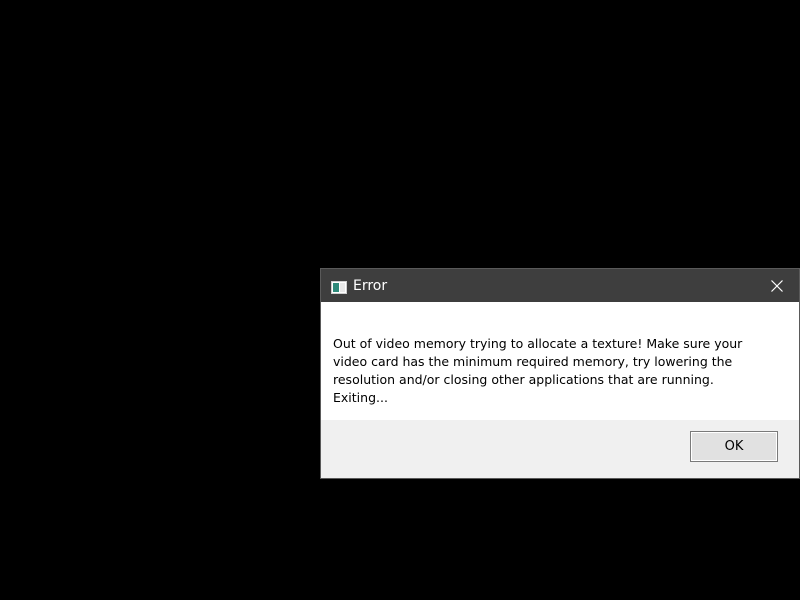  What do you see at coordinates (370, 286) in the screenshot?
I see `dialog-title: Error` at bounding box center [370, 286].